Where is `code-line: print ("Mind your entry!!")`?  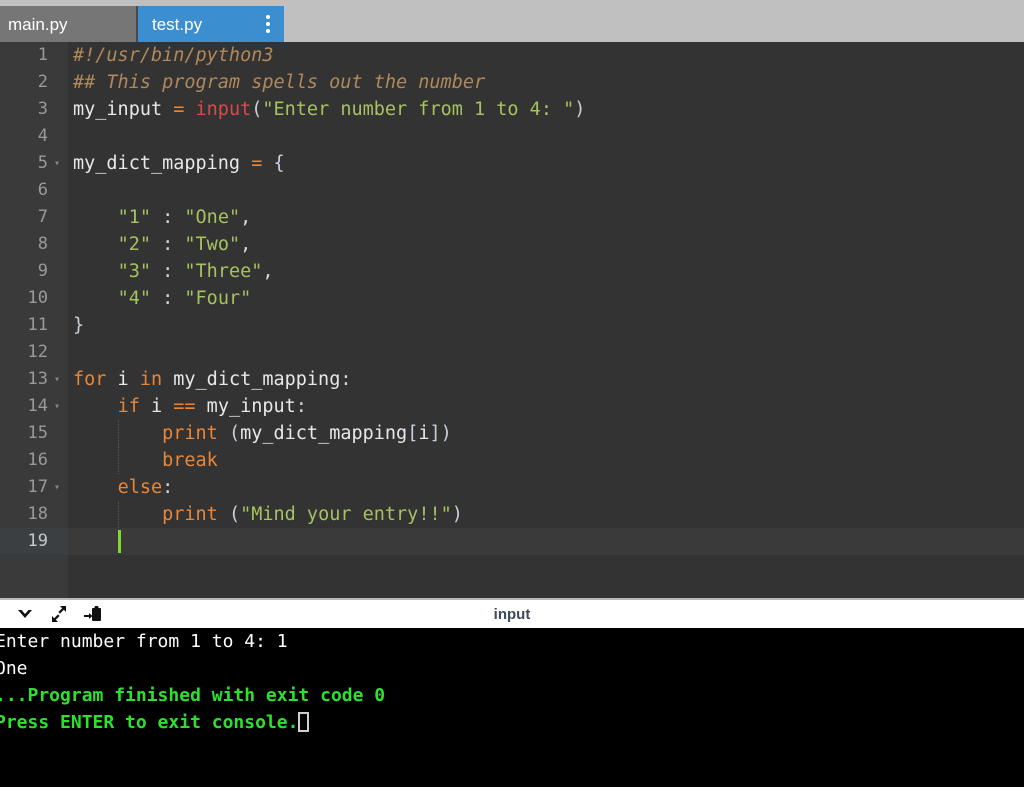
code-line: print ("Mind your entry!!") is located at coordinates (546, 514).